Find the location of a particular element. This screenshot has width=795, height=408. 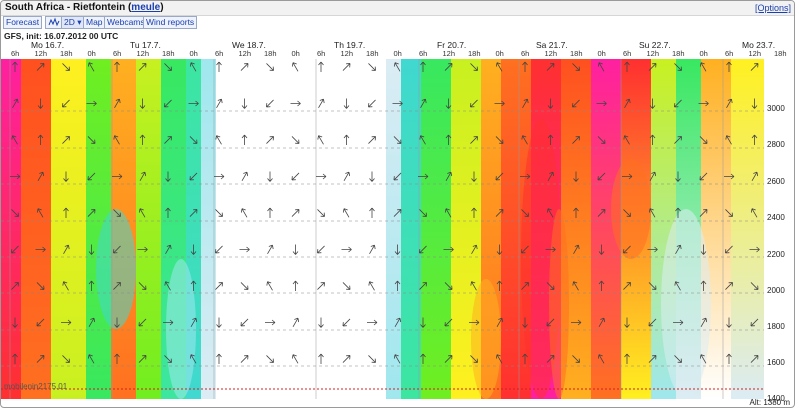

chevron-down-icon: ▾ is located at coordinates (79, 22).